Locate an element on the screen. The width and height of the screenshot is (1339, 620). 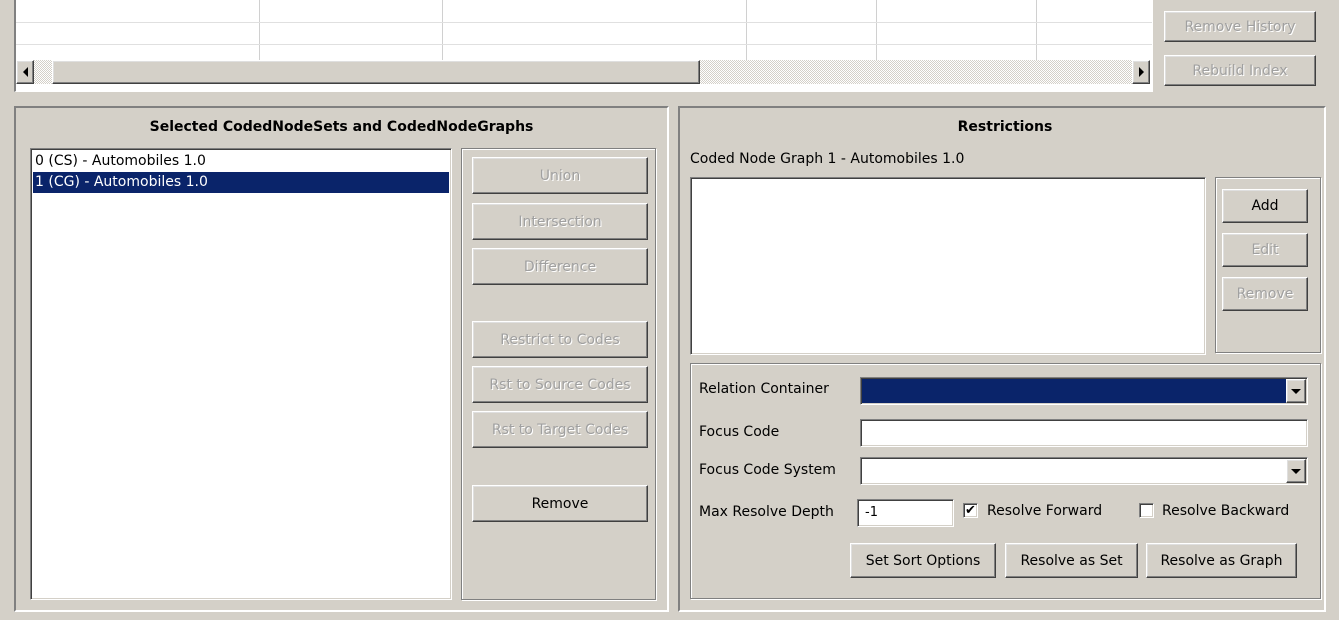
horizontal-scrollbar is located at coordinates (592, 72).